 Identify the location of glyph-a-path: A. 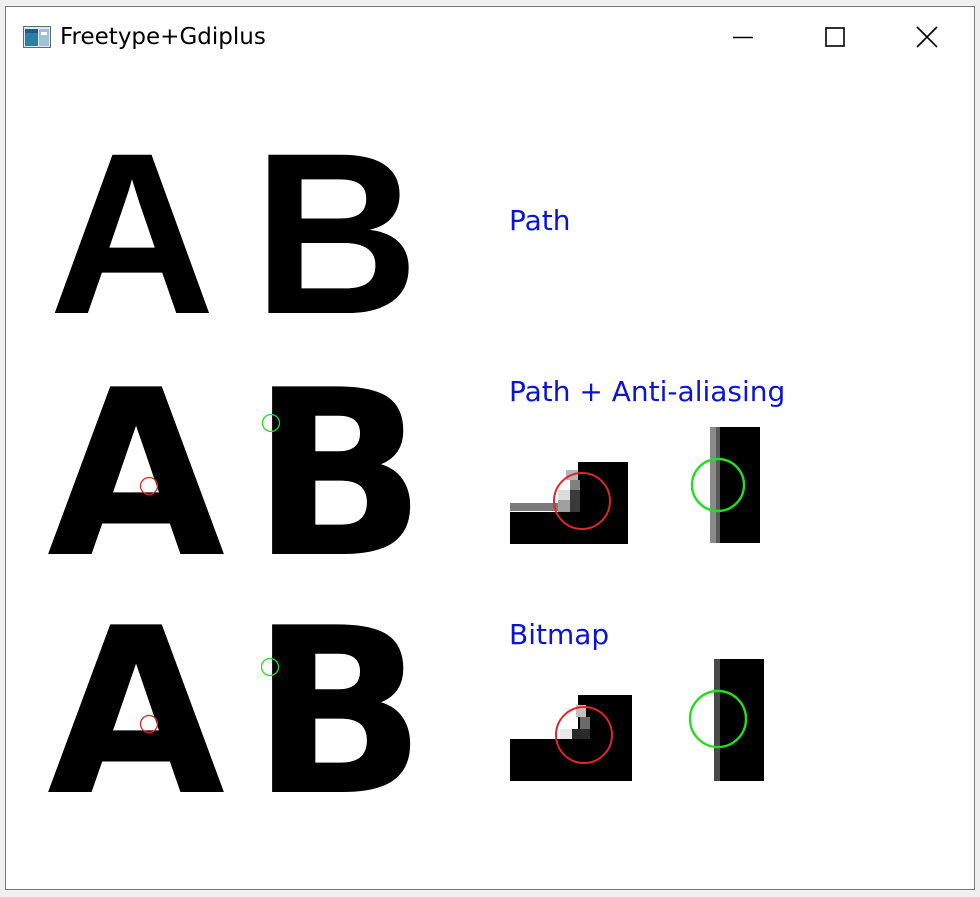
(132, 233).